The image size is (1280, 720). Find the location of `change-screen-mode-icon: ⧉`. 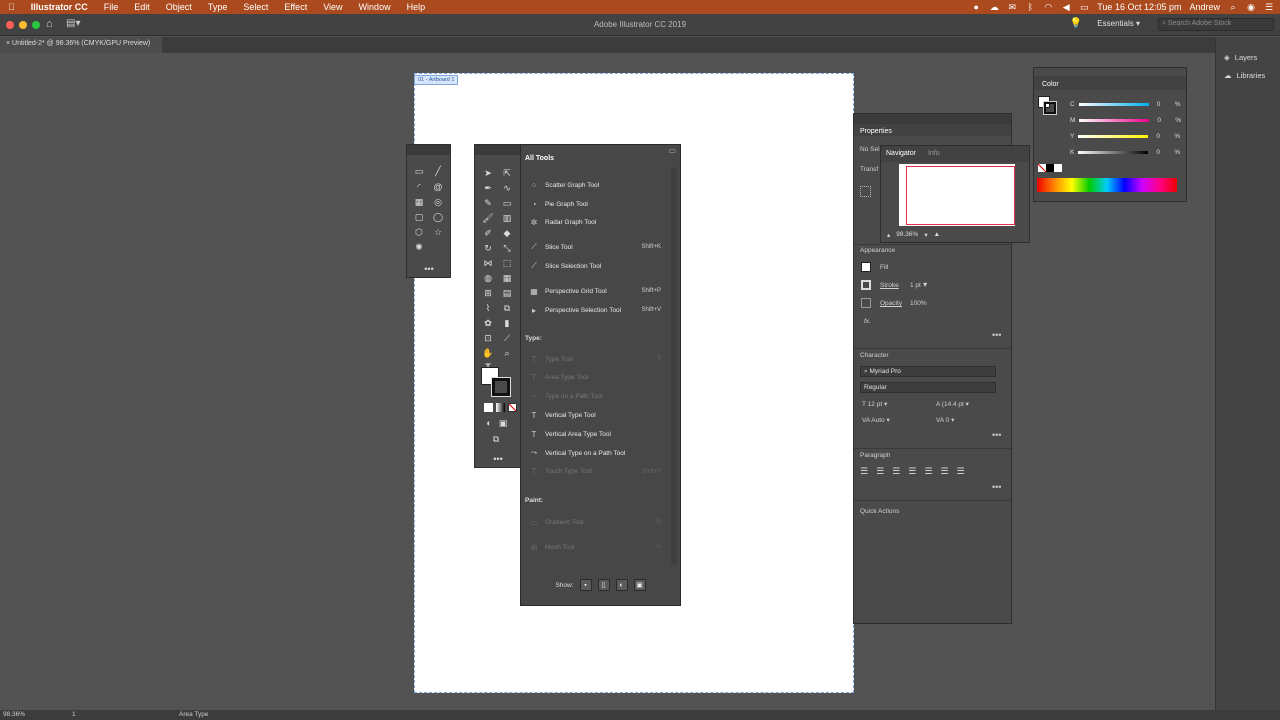

change-screen-mode-icon: ⧉ is located at coordinates (496, 439).